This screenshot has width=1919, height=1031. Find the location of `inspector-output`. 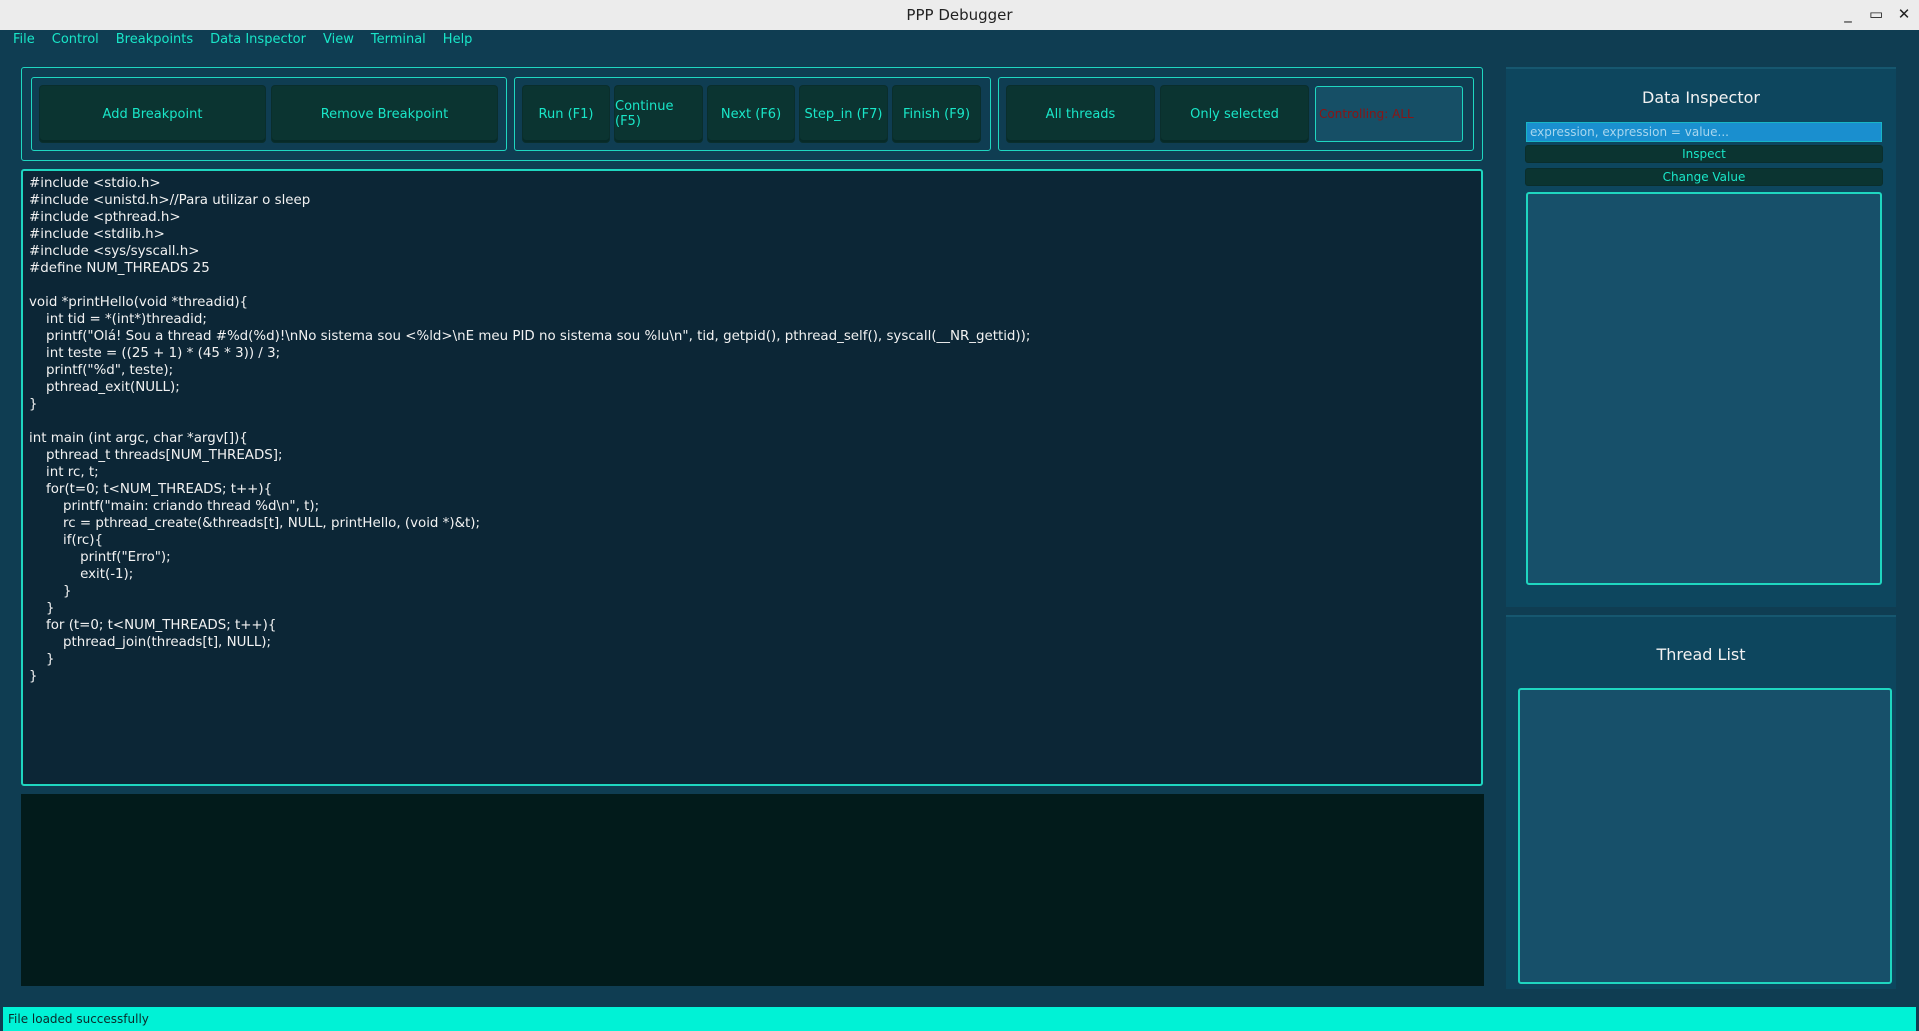

inspector-output is located at coordinates (1704, 388).